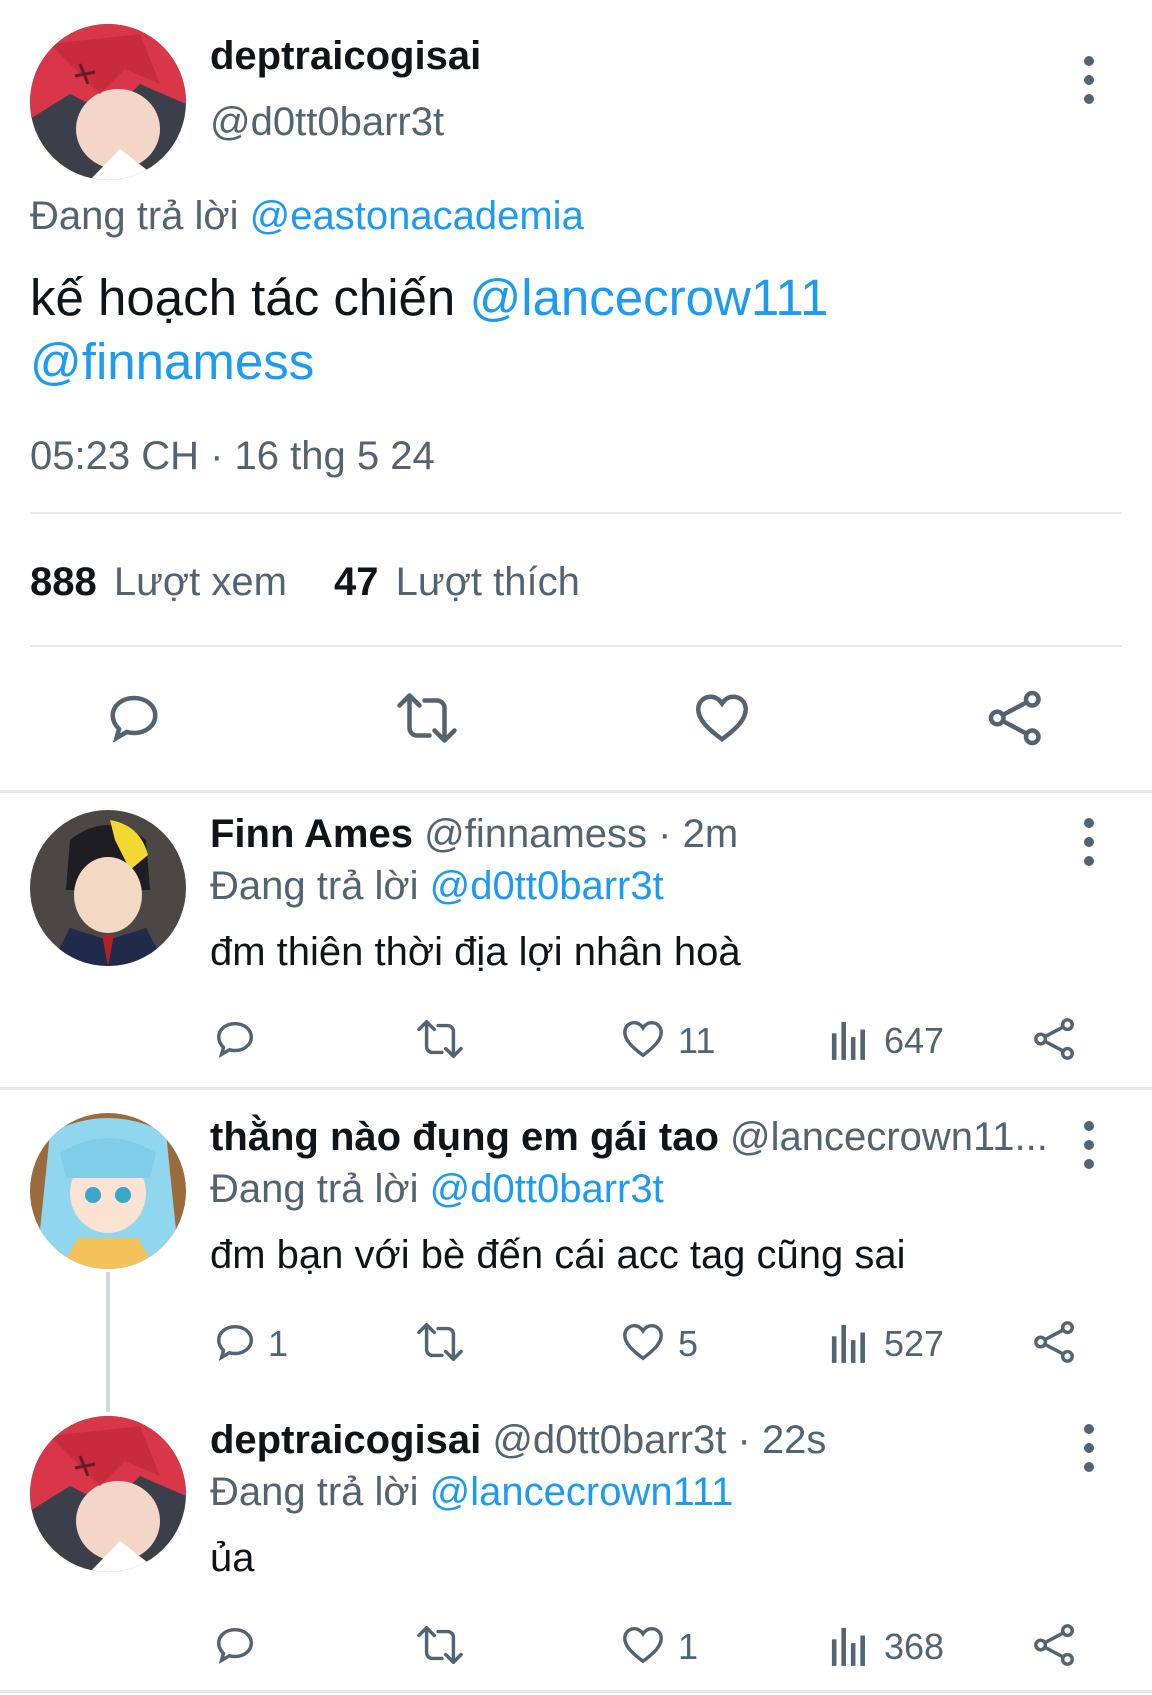  What do you see at coordinates (659, 1440) in the screenshot?
I see `reply-handle-time: @d0tt0barr3t · 22s` at bounding box center [659, 1440].